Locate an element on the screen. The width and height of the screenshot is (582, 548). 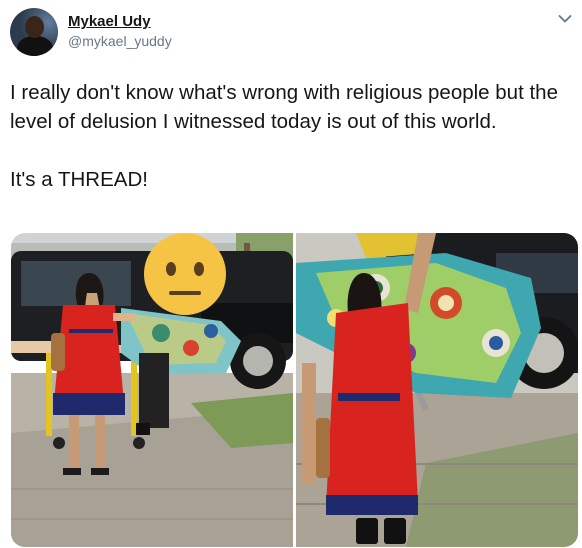
neutral-face-emoji-icon is located at coordinates (185, 274).